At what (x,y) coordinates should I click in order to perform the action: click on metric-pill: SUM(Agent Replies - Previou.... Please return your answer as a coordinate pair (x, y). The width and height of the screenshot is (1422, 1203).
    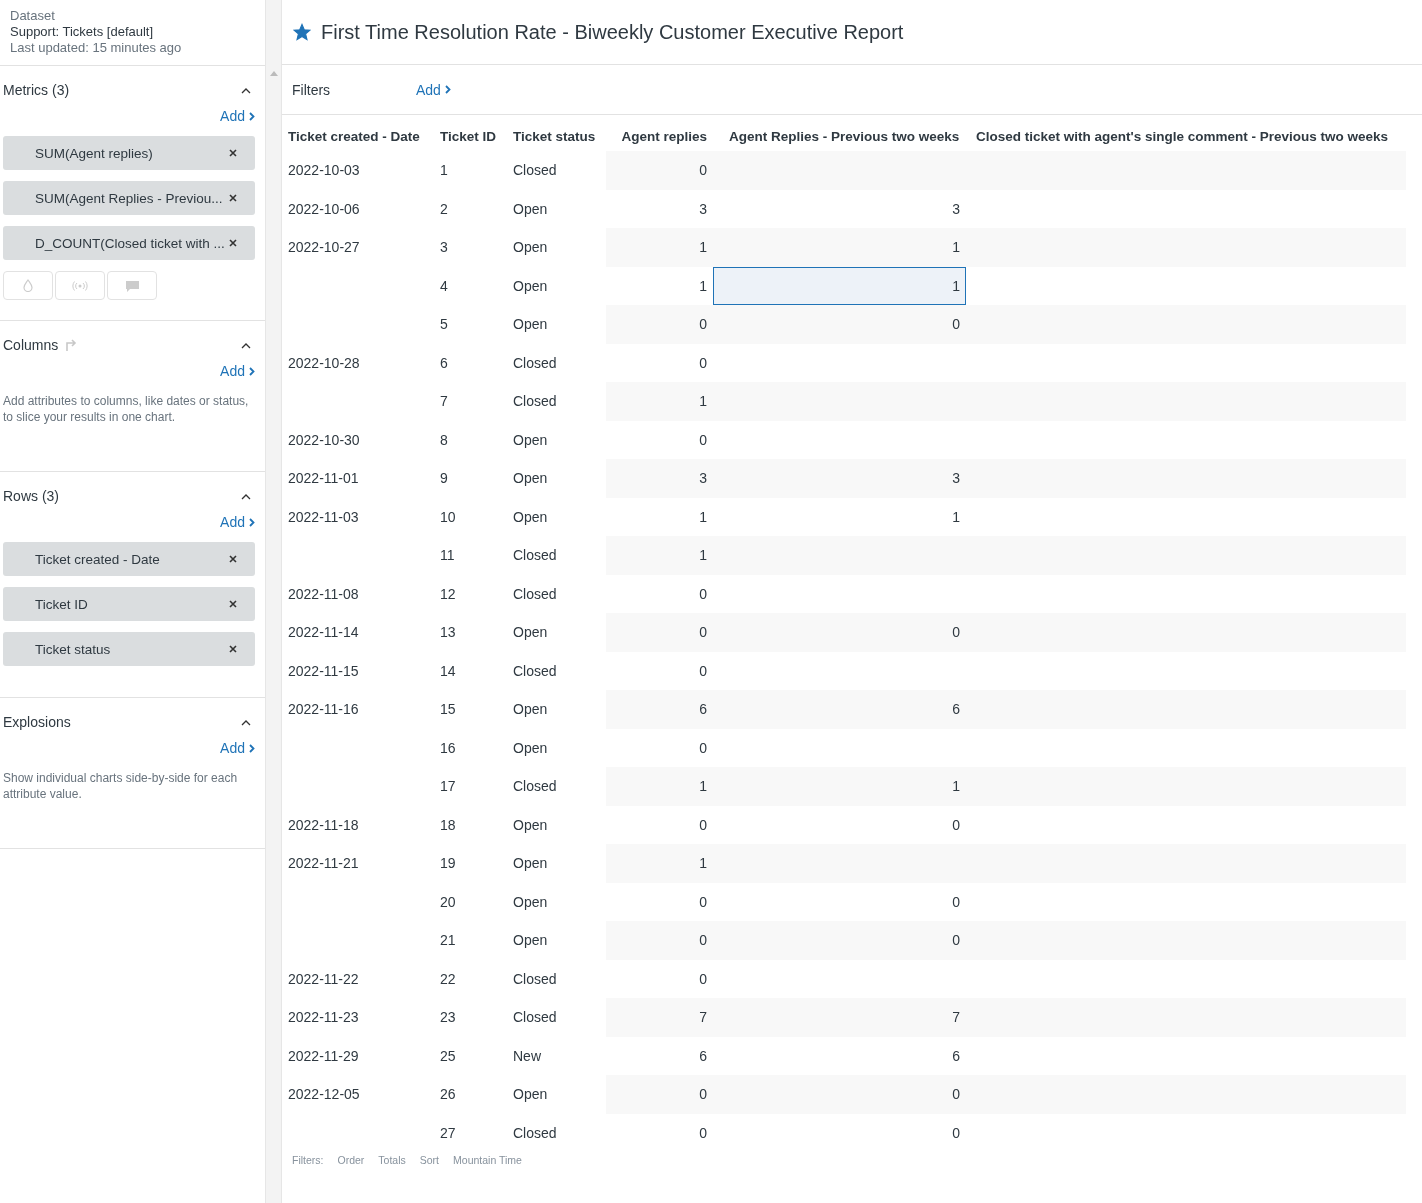
    Looking at the image, I should click on (129, 198).